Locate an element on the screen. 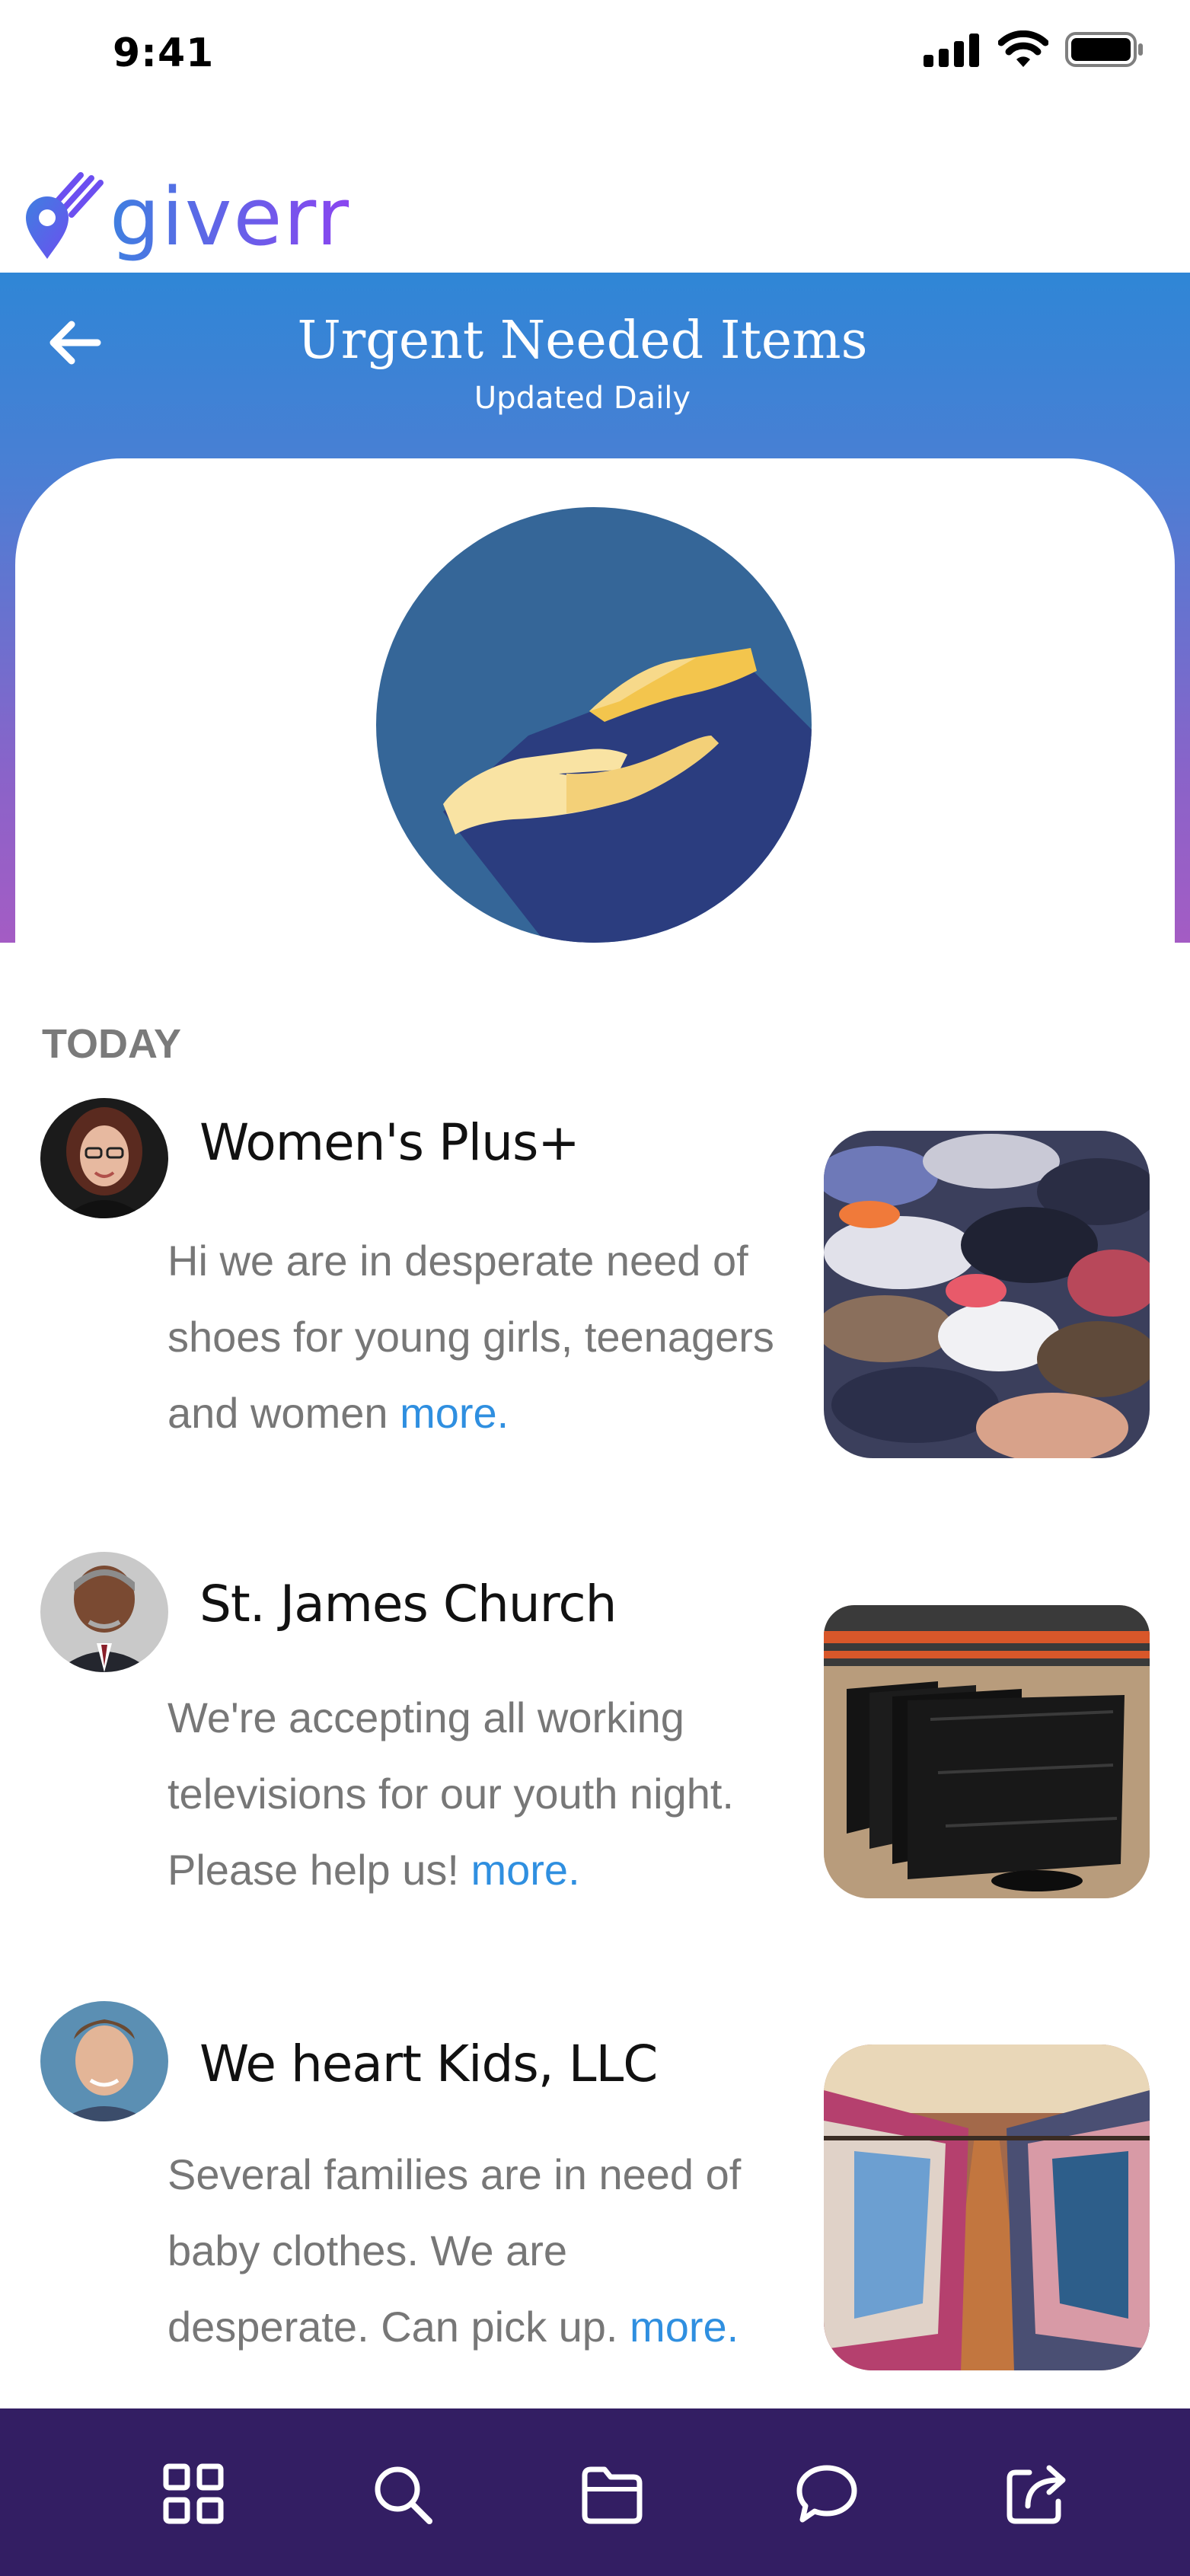  post-image-shoes is located at coordinates (987, 1294).